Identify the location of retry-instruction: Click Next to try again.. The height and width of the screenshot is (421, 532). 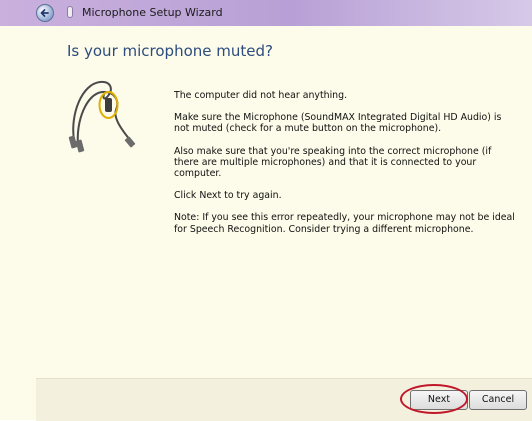
(228, 196).